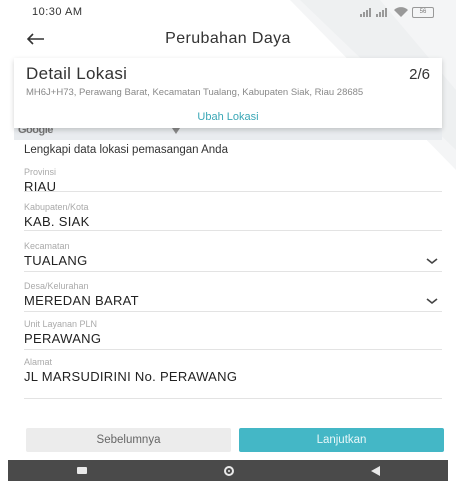  Describe the element at coordinates (128, 440) in the screenshot. I see `previous-button: Sebelumnya` at that location.